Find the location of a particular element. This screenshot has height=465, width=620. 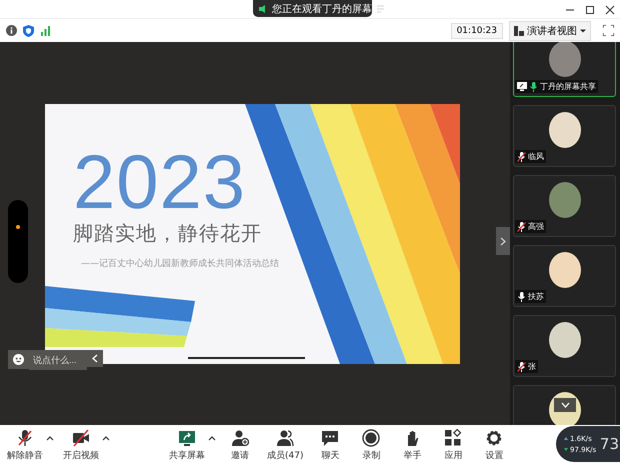

settings-icon is located at coordinates (494, 437).